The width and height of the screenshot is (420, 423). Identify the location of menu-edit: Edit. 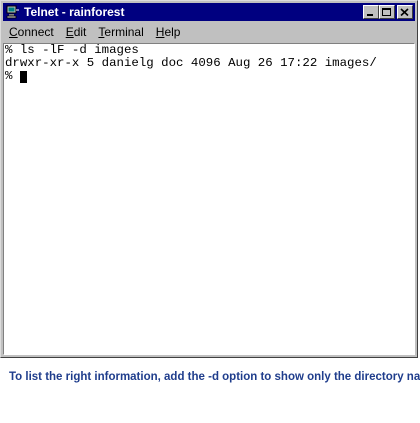
(76, 32).